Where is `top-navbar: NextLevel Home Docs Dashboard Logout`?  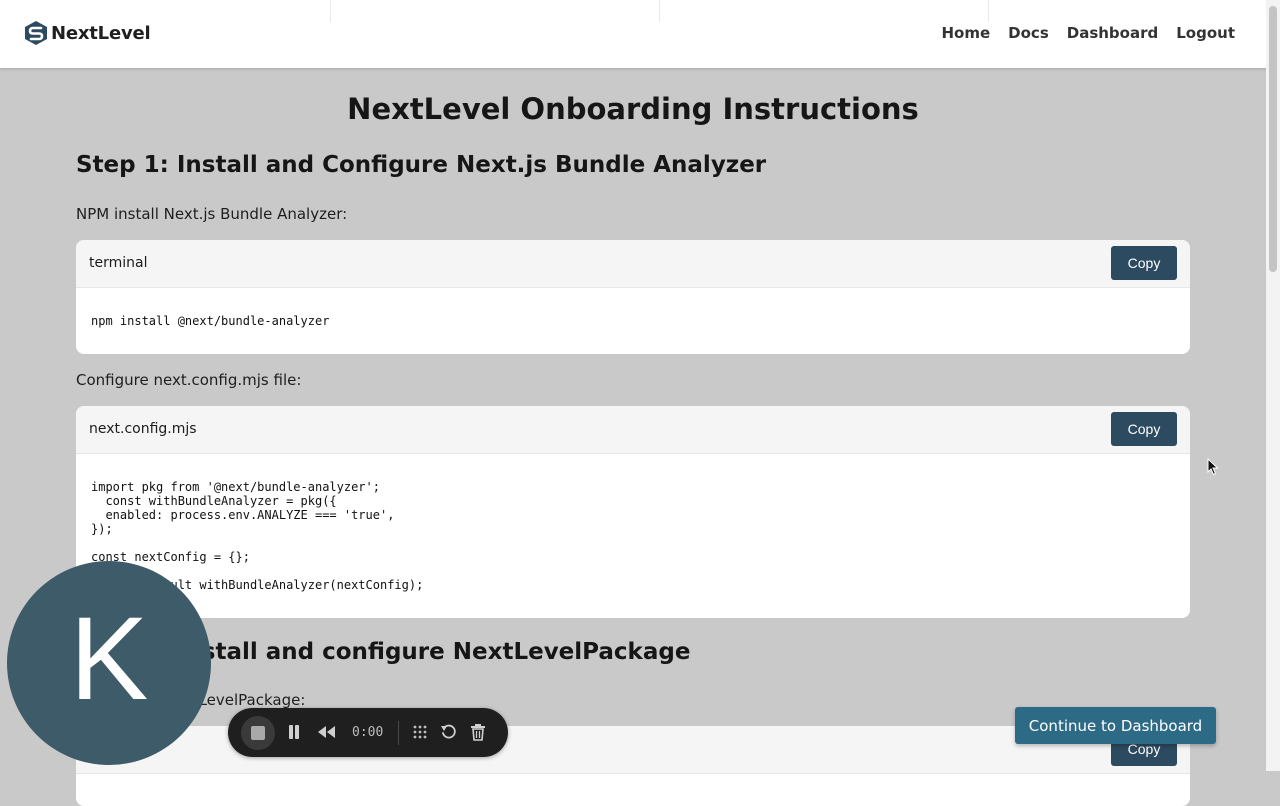
top-navbar: NextLevel Home Docs Dashboard Logout is located at coordinates (640, 34).